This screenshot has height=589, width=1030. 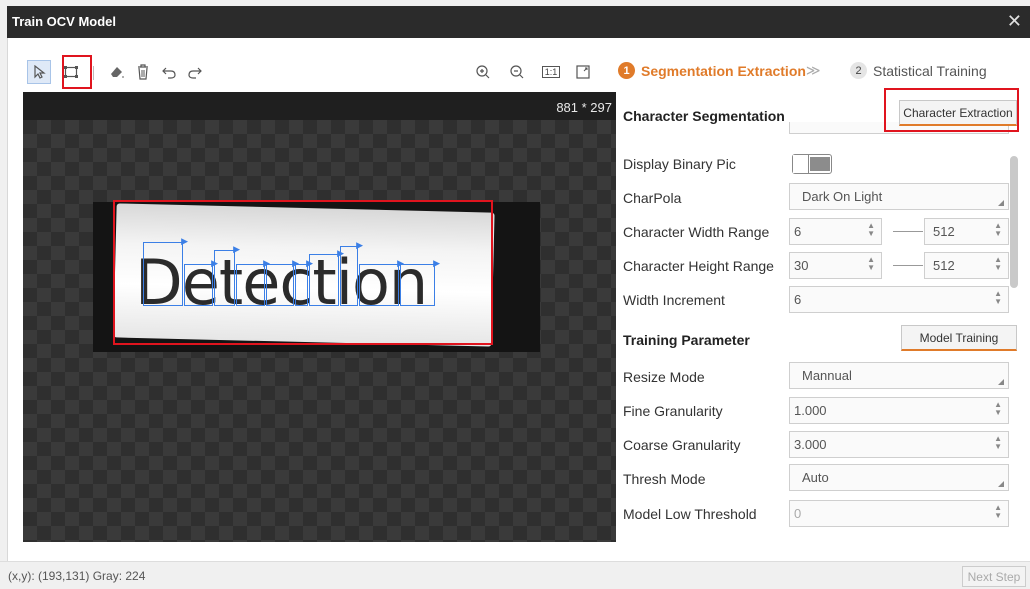 I want to click on trash-icon, so click(x=143, y=72).